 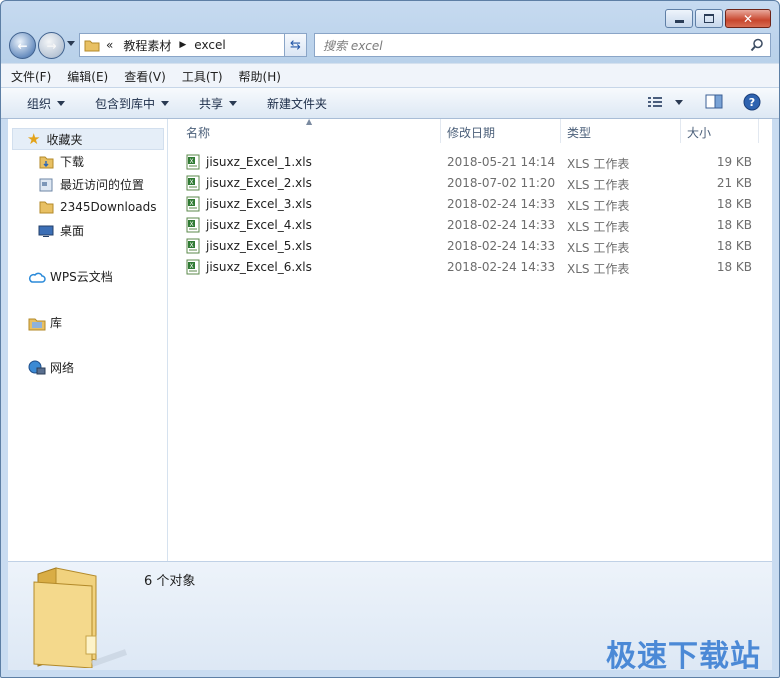 What do you see at coordinates (39, 103) in the screenshot?
I see `organize-label: 组织` at bounding box center [39, 103].